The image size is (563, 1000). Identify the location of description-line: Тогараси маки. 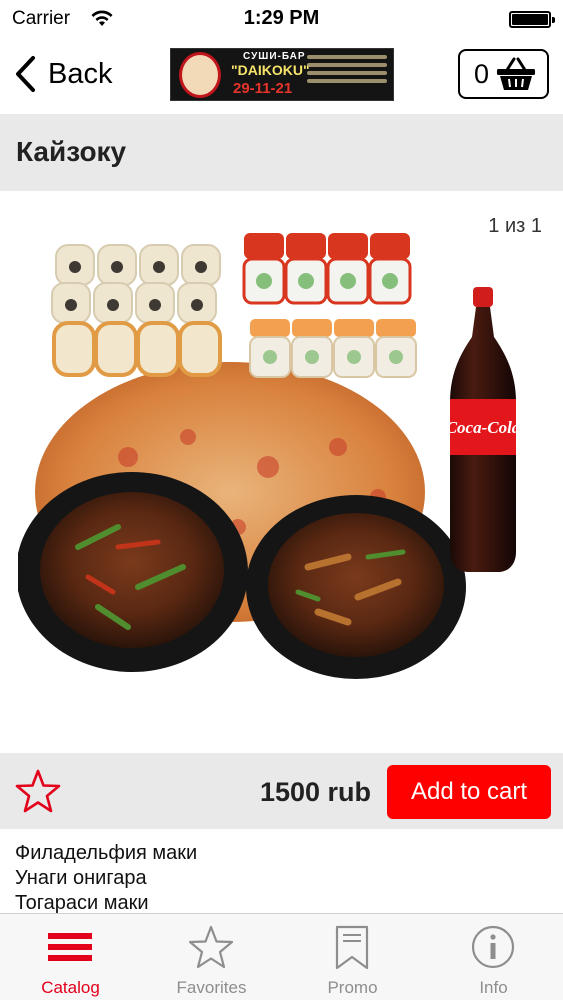
(82, 902).